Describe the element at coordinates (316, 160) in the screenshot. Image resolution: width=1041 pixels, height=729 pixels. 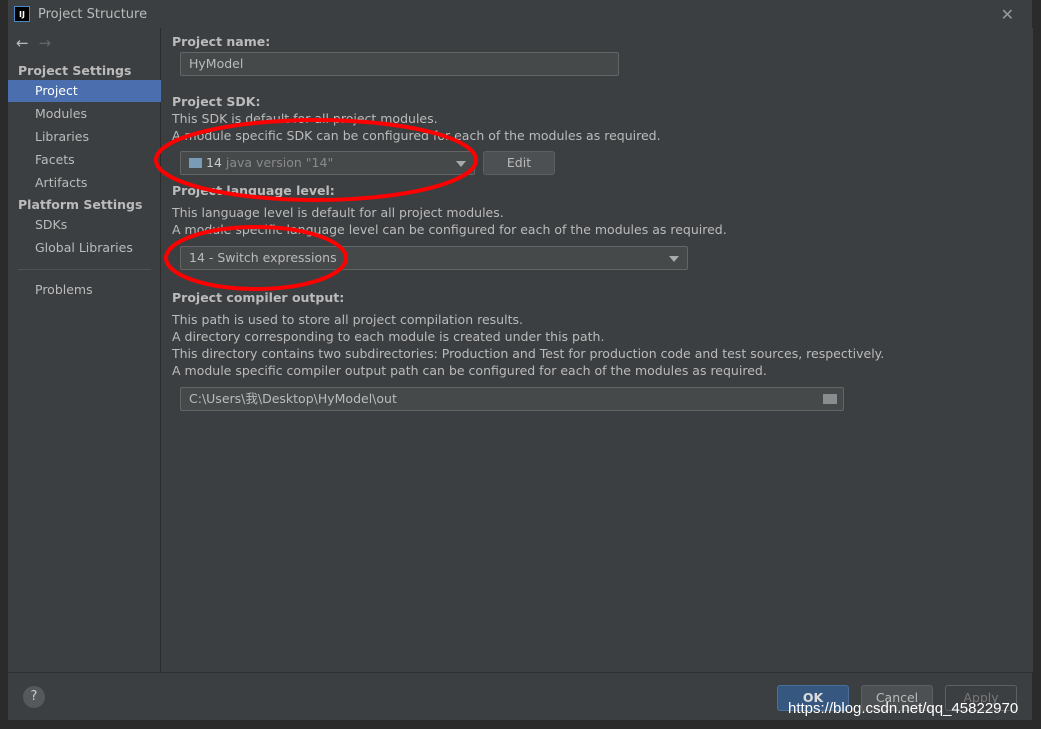
I see `red-circle-sdk` at that location.